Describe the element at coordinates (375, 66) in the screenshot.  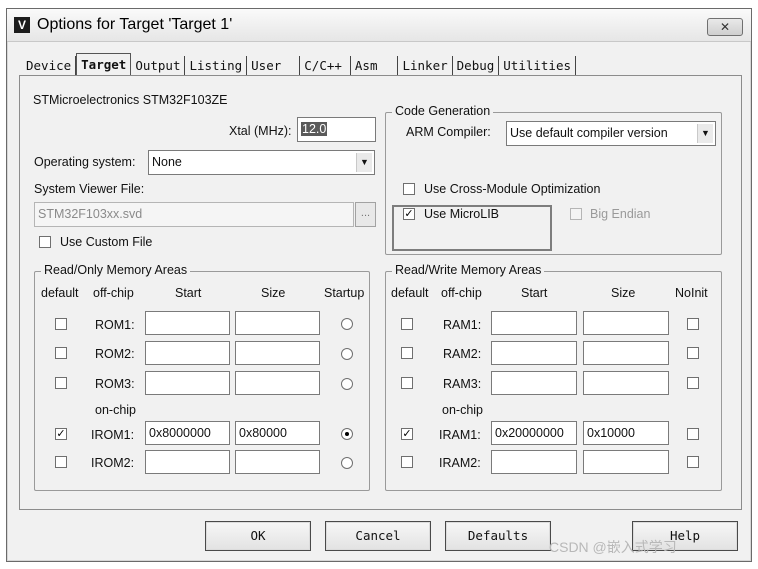
I see `tab-asm: Asm` at that location.